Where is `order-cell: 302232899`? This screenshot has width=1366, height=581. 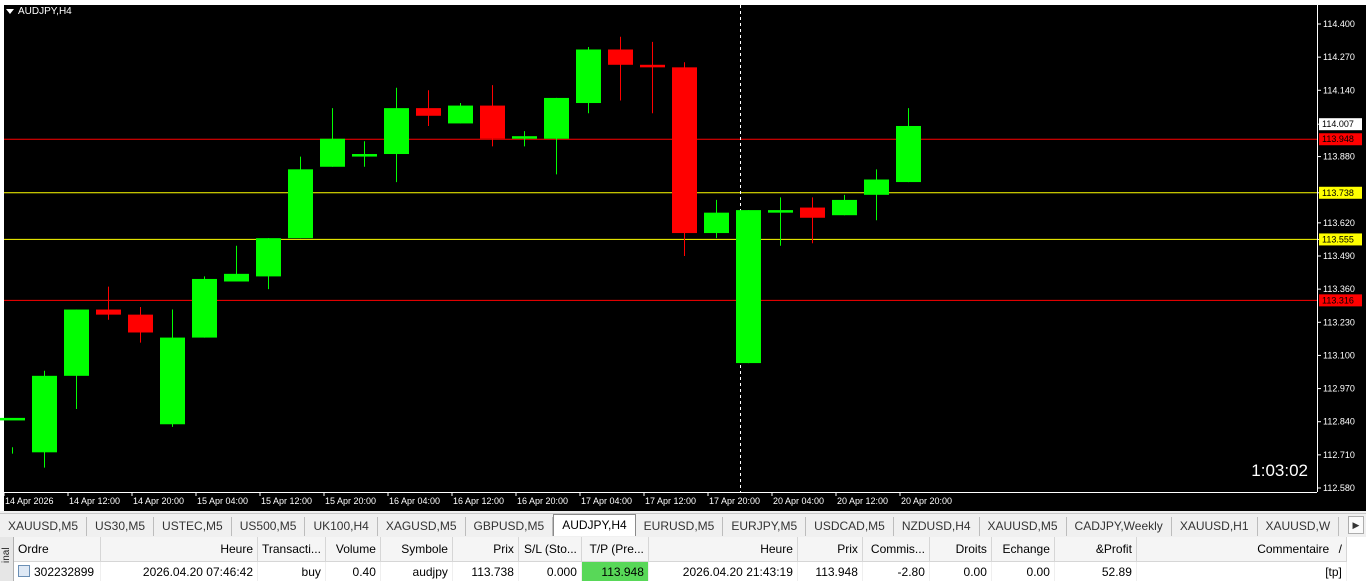
order-cell: 302232899 is located at coordinates (57, 571).